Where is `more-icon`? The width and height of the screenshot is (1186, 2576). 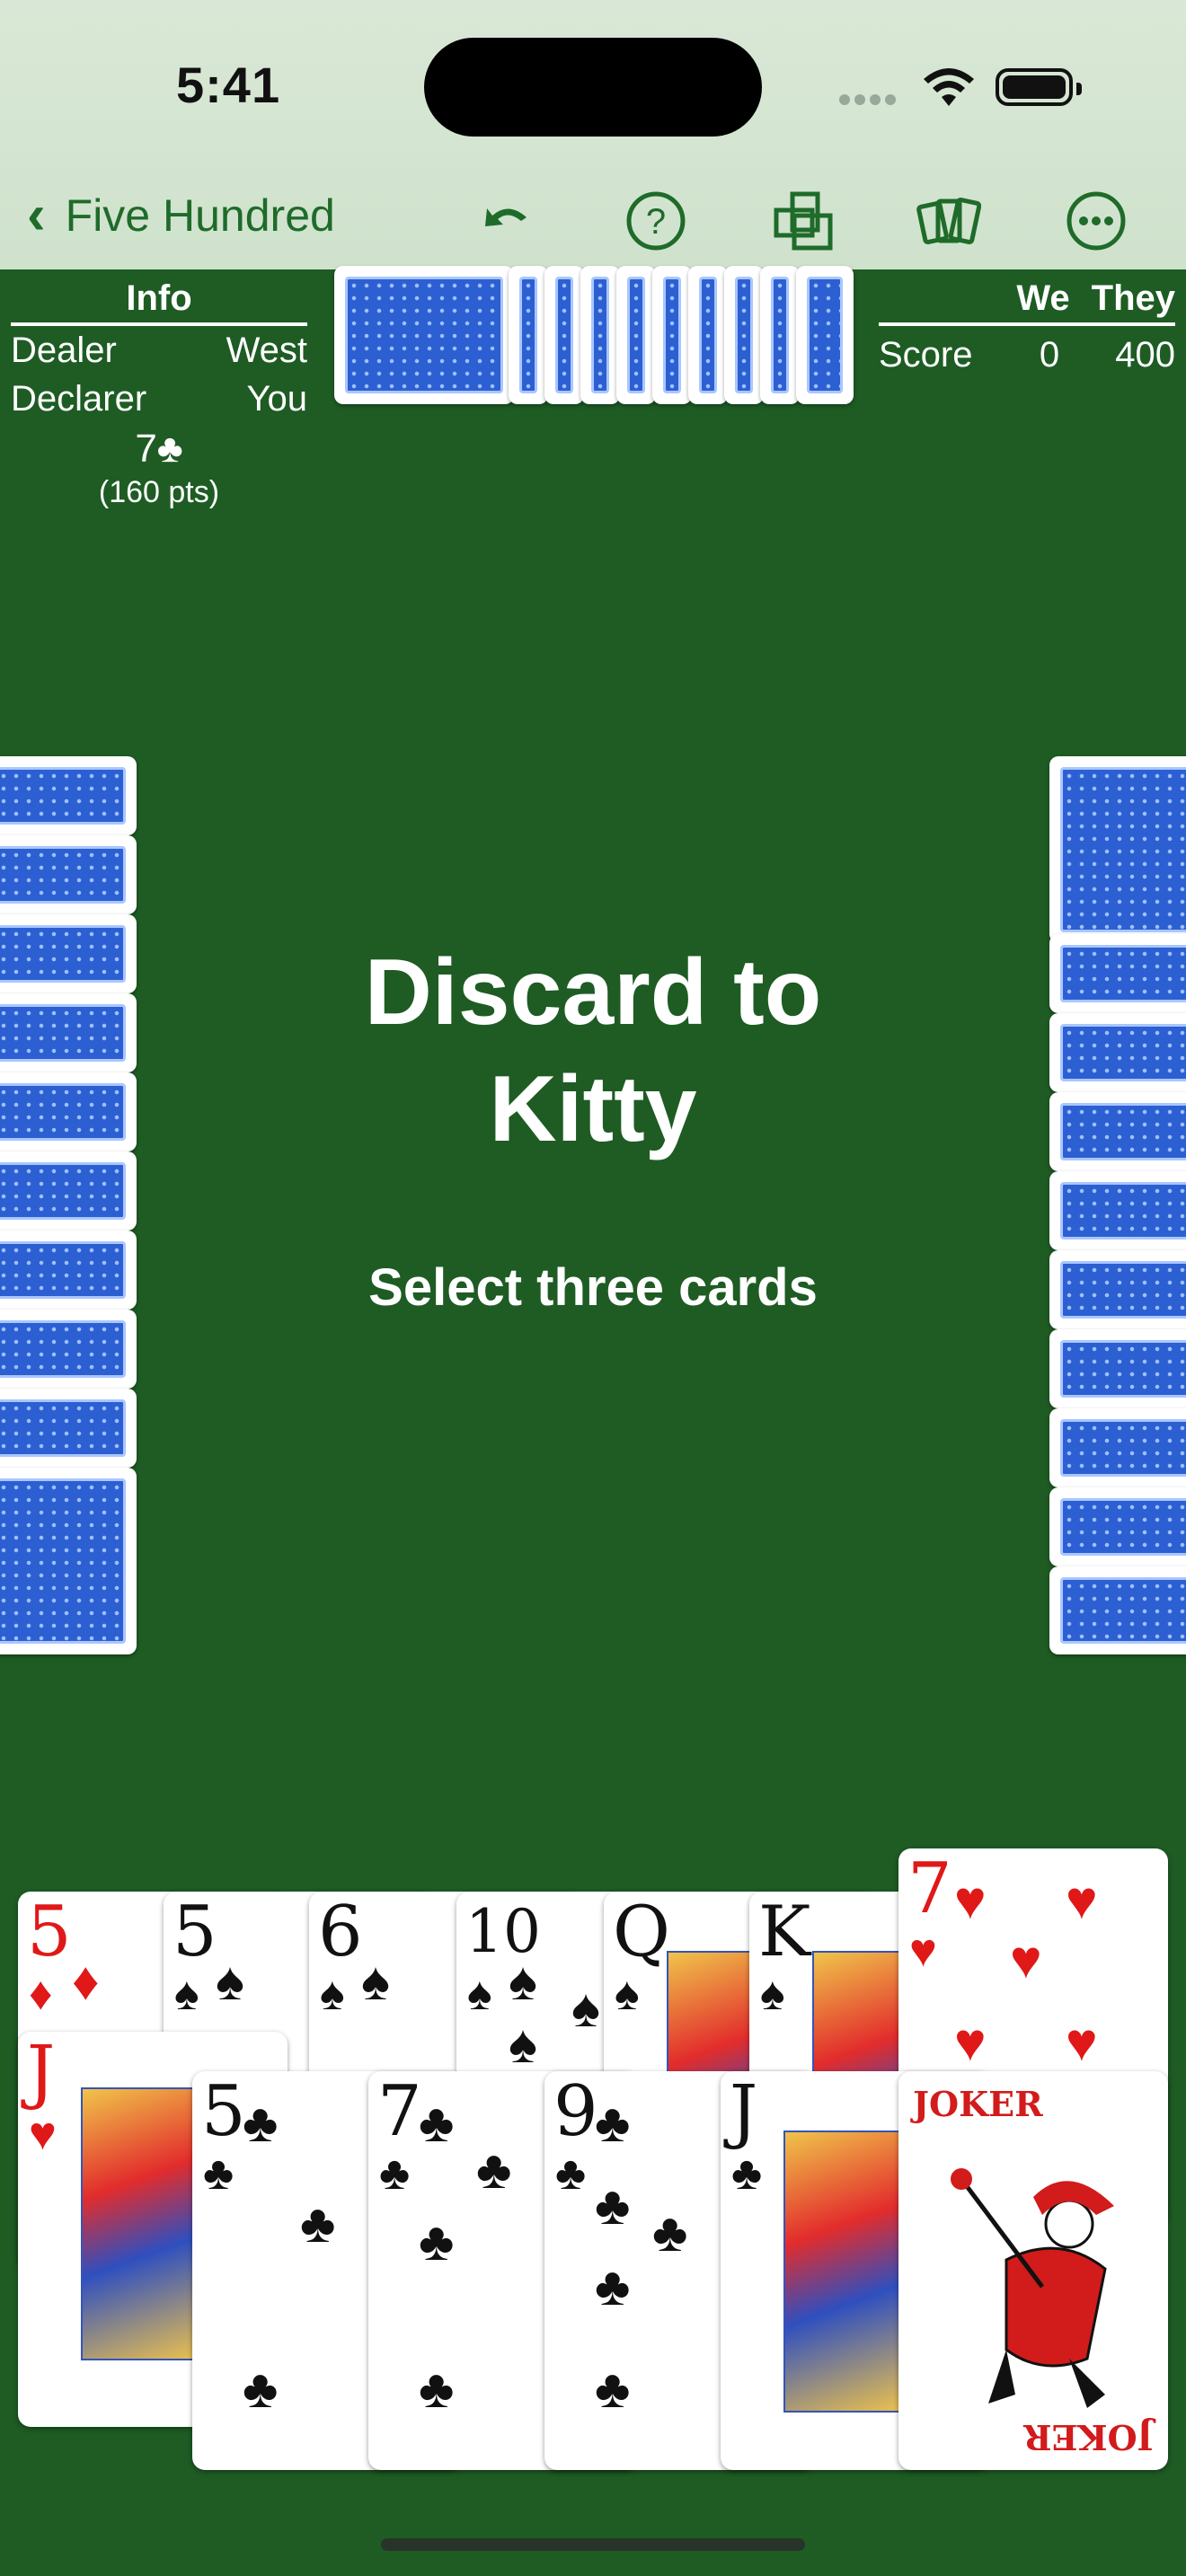 more-icon is located at coordinates (1096, 221).